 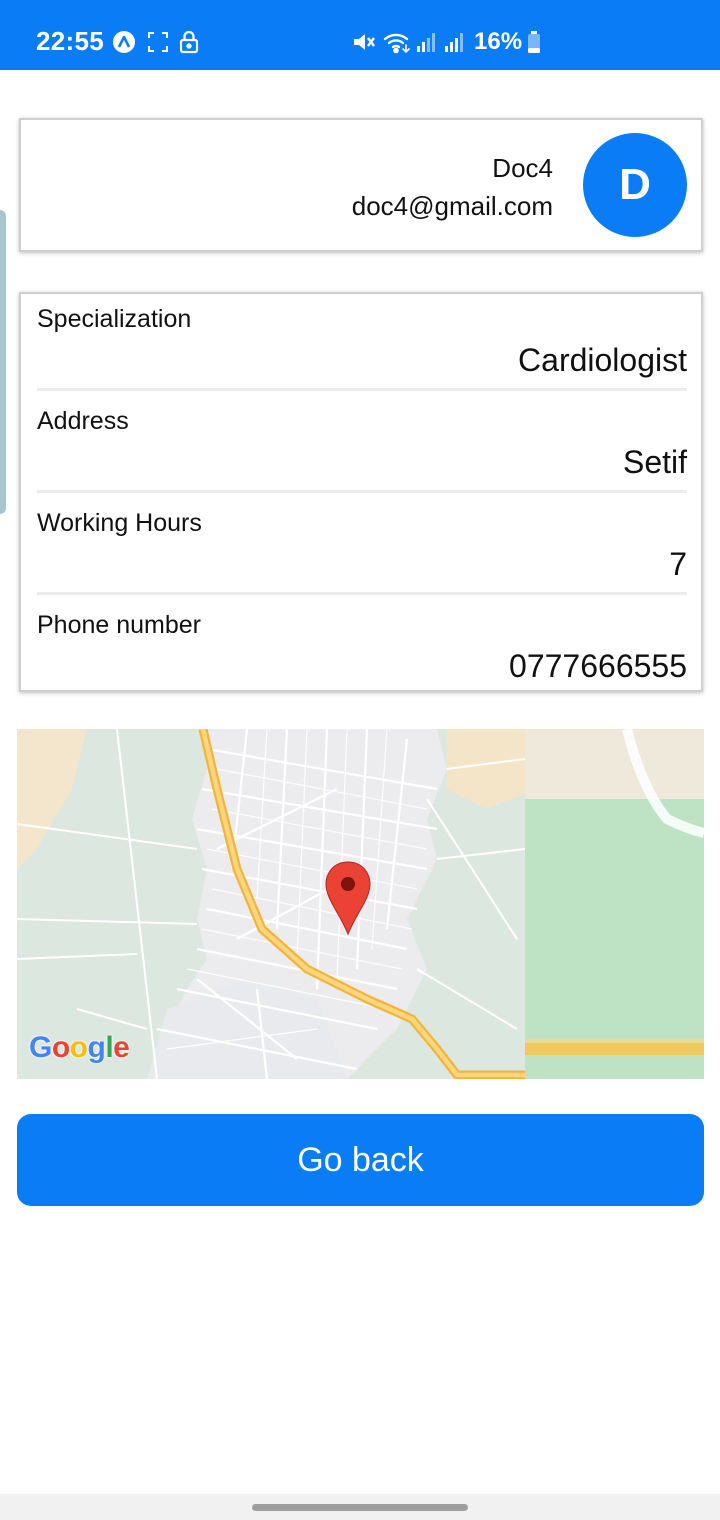 I want to click on detail-label: Specialization, so click(x=114, y=319).